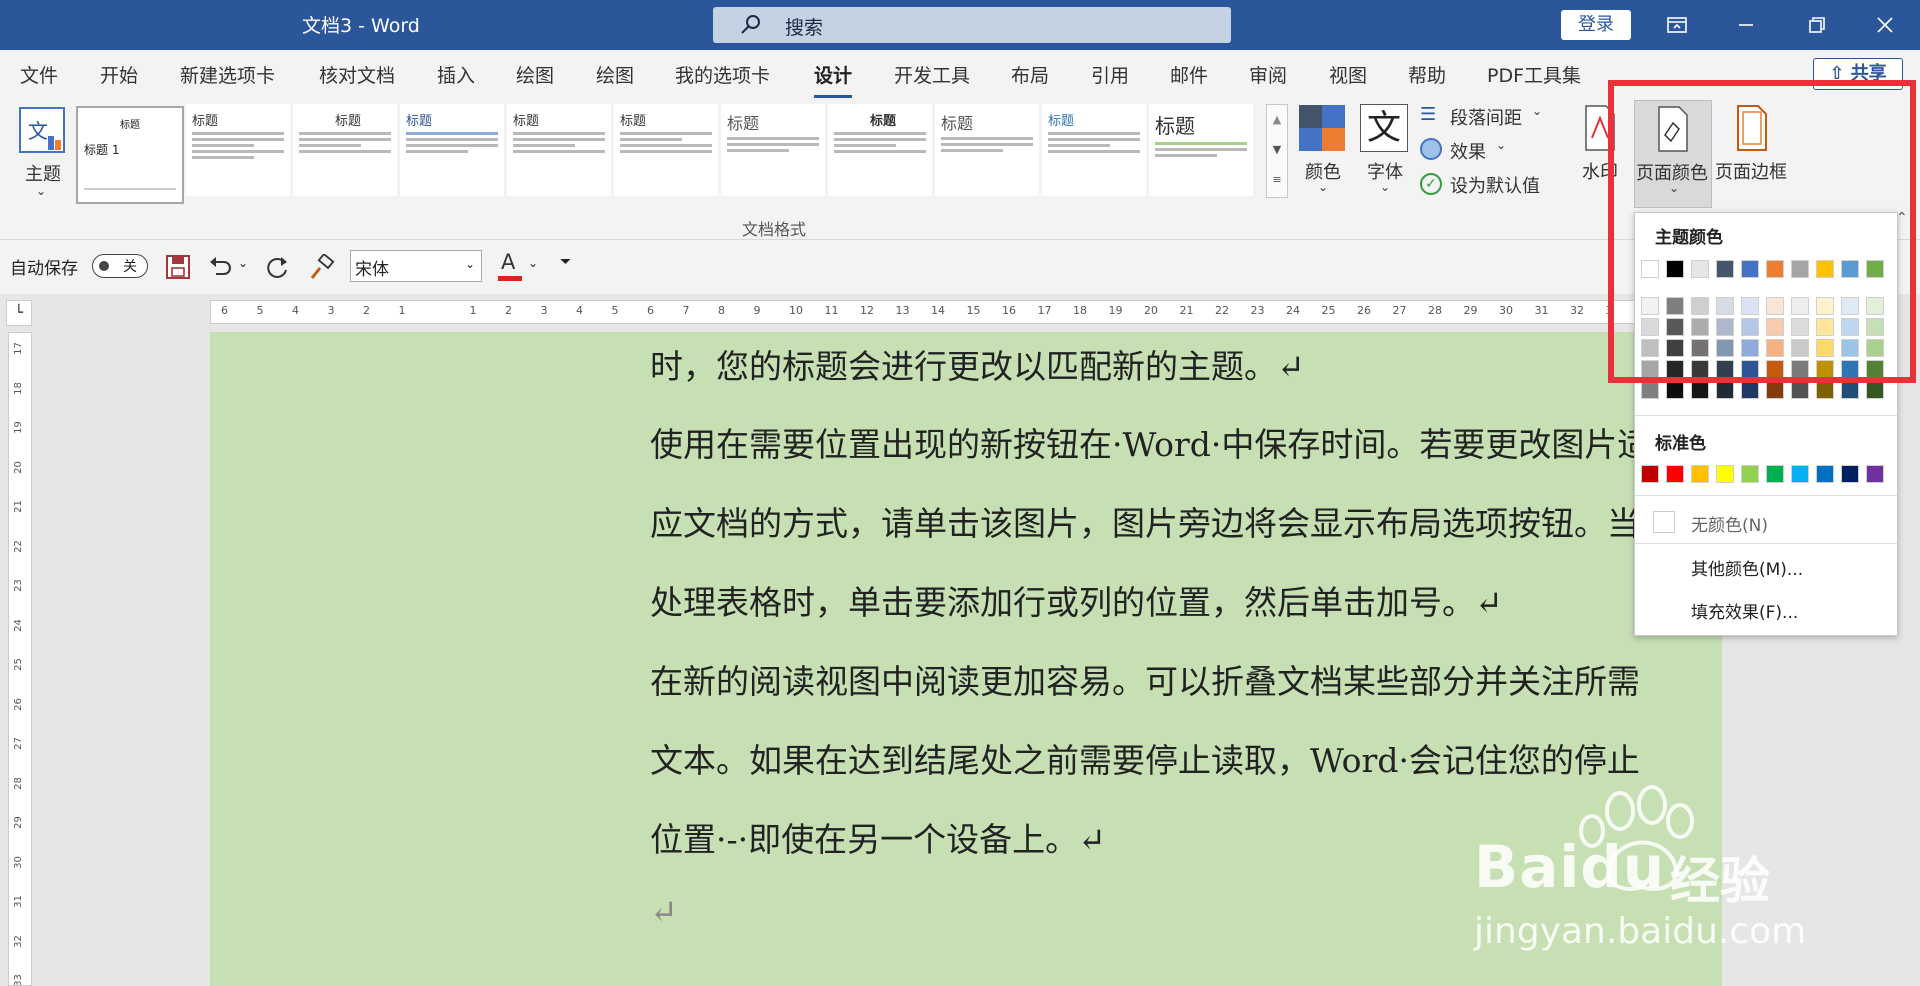 The image size is (1920, 986). I want to click on paragraph-line: 处理表格时，单击要添加行或列的位置，然后单击加号。↵, so click(1076, 600).